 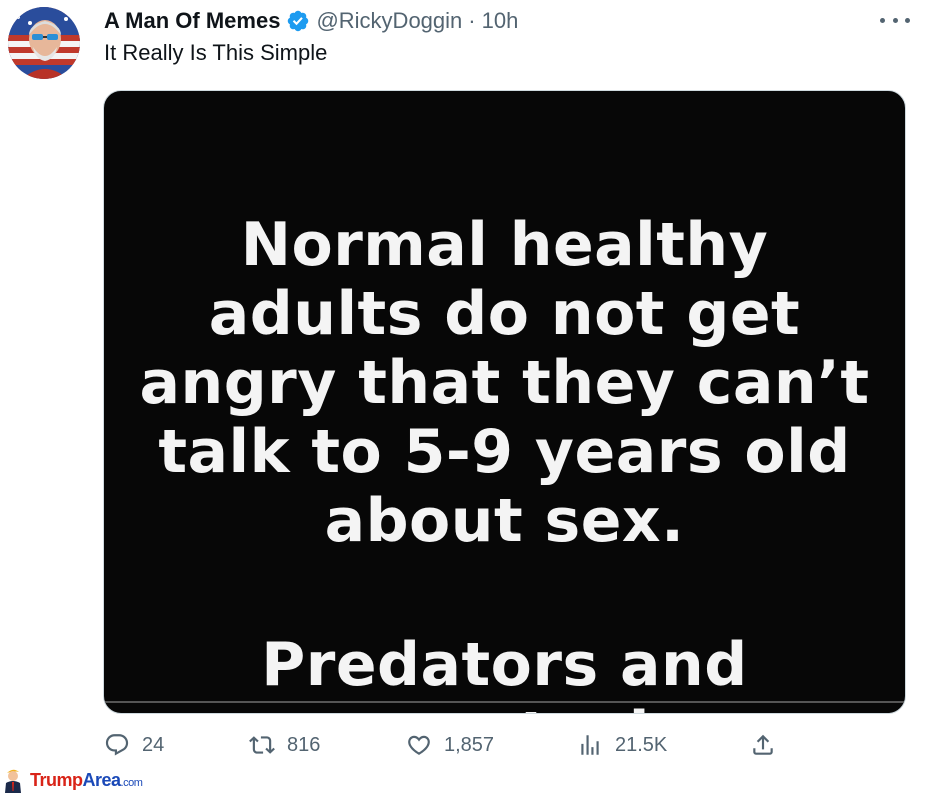 What do you see at coordinates (304, 744) in the screenshot?
I see `retweet-count: 816` at bounding box center [304, 744].